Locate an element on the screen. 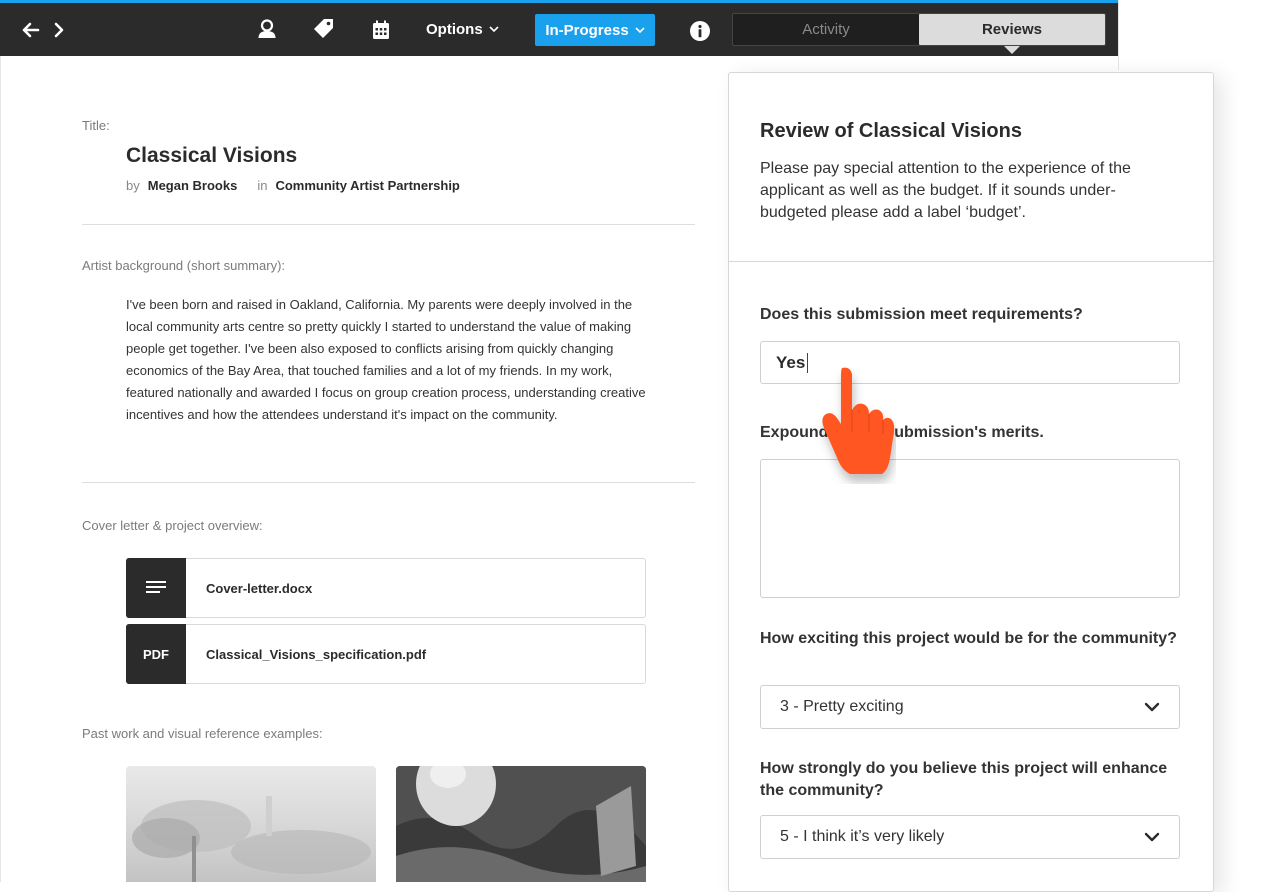 This screenshot has height=892, width=1264. back-button is located at coordinates (31, 30).